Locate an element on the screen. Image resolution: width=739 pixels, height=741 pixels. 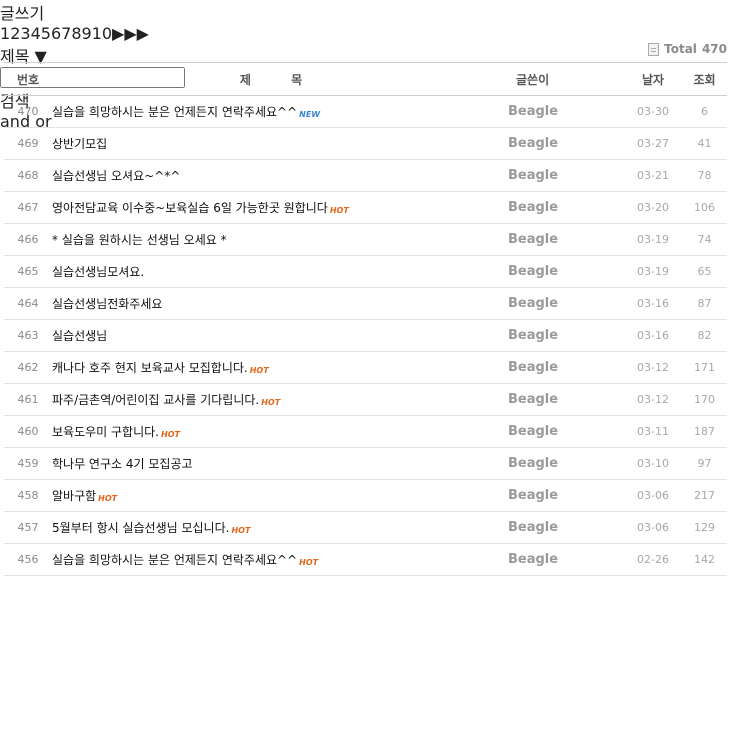
header-title: 제 목 is located at coordinates (280, 79).